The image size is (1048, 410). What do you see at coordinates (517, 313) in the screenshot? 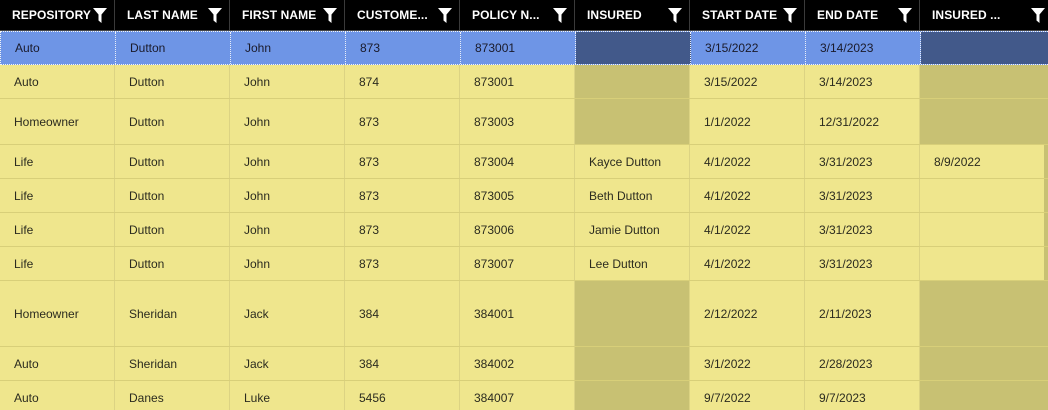
I see `cell-policy: 384001` at bounding box center [517, 313].